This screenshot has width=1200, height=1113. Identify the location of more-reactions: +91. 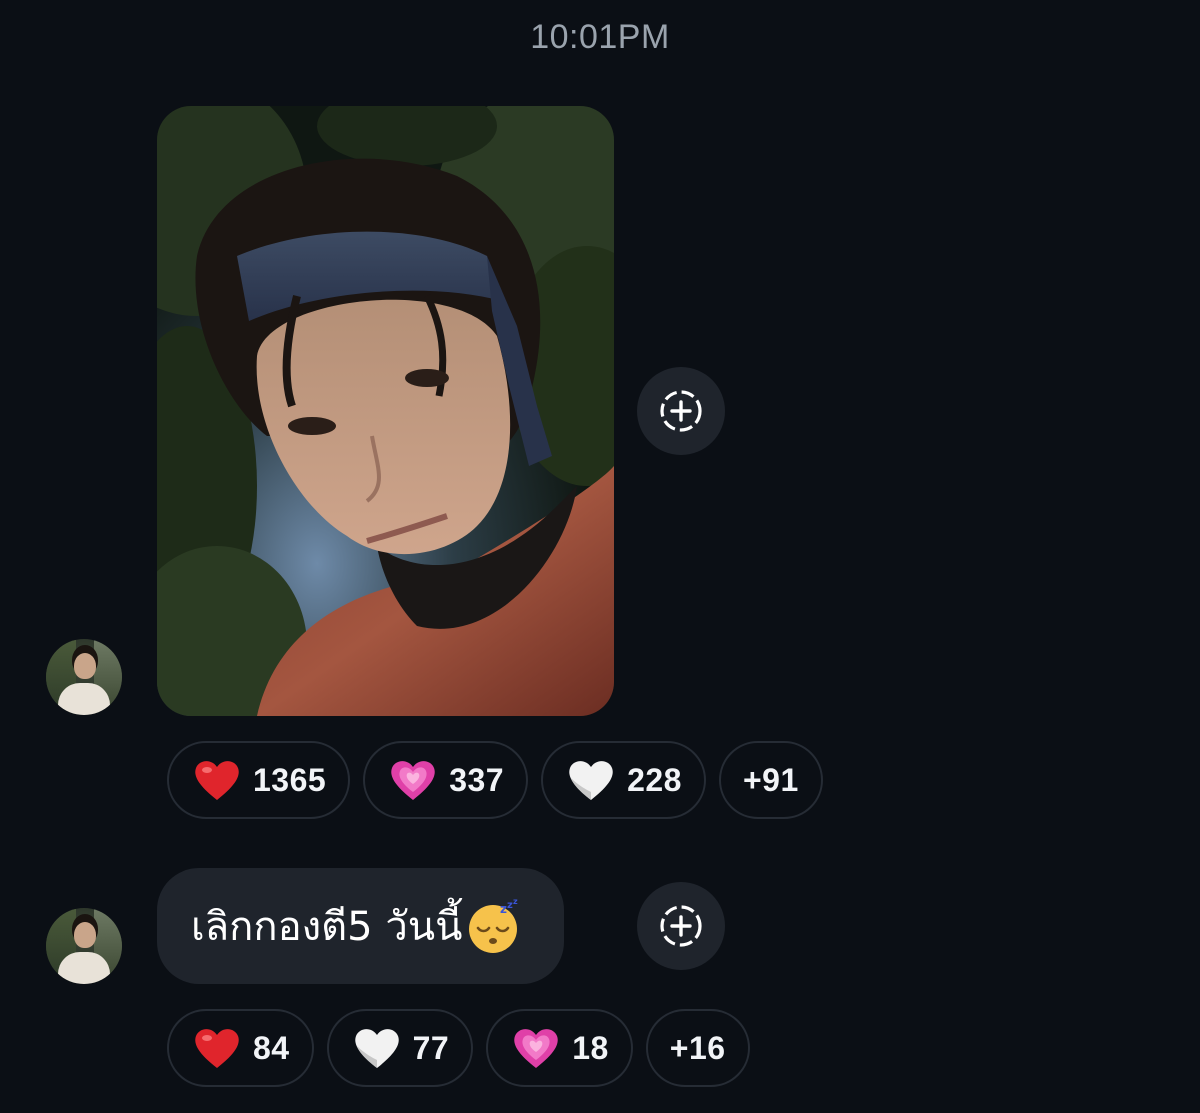
(770, 780).